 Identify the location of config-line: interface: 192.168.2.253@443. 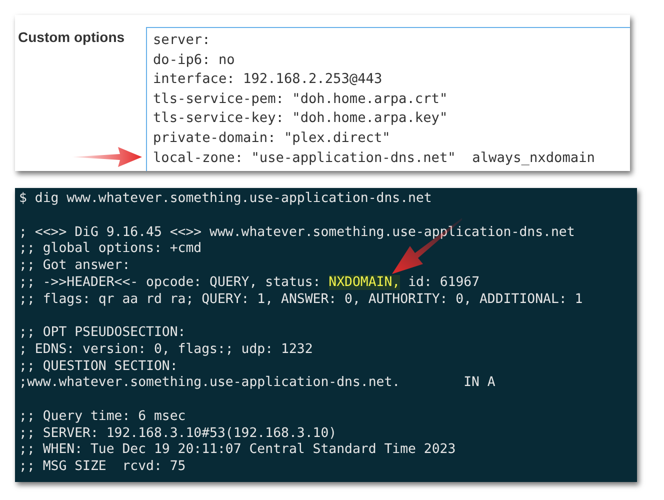
(267, 80).